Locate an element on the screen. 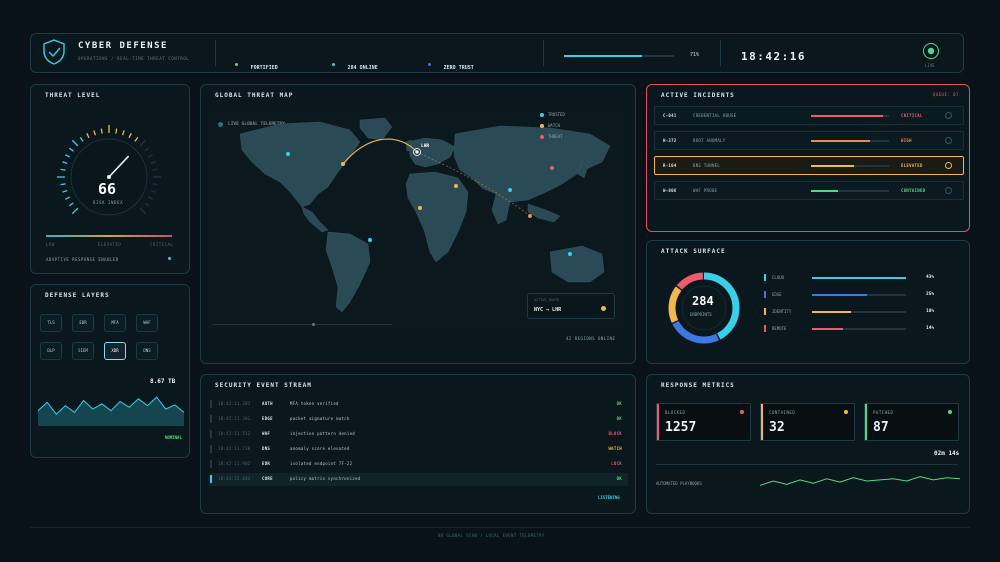  metric-card-contained: CONTAINED 32 is located at coordinates (807, 422).